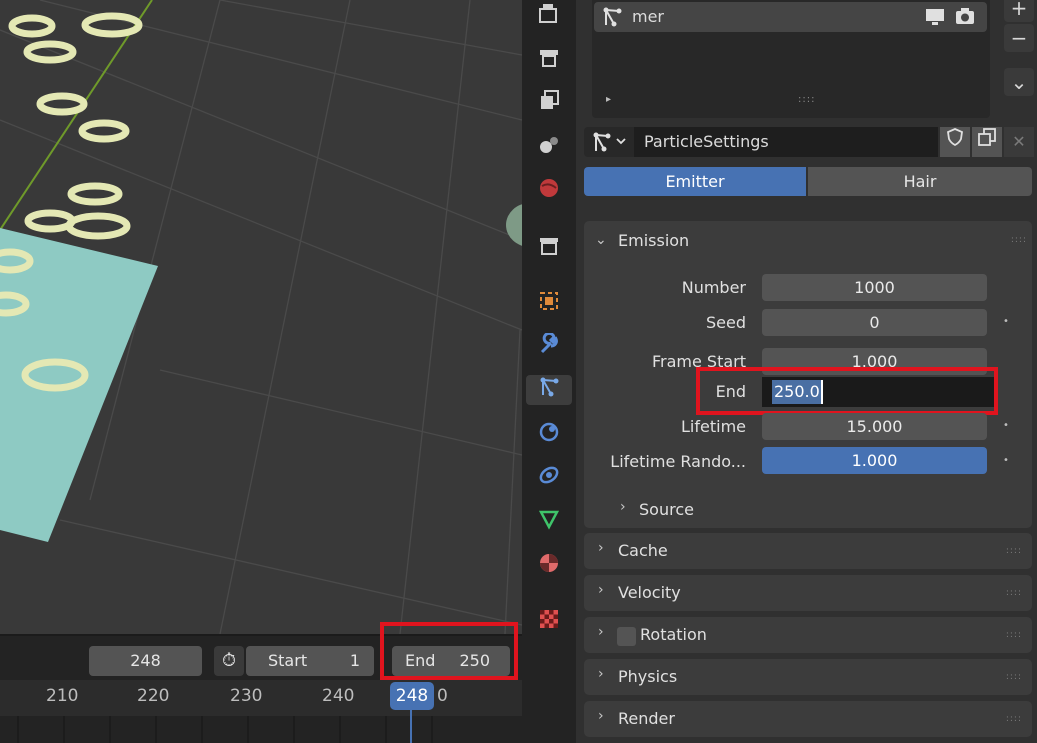 The image size is (1037, 743). I want to click on emitter-type-button: Emitter, so click(695, 181).